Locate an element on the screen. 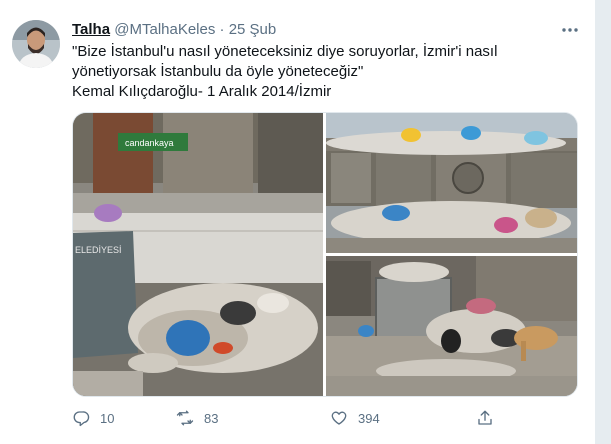 Image resolution: width=611 pixels, height=444 pixels. share-icon is located at coordinates (485, 417).